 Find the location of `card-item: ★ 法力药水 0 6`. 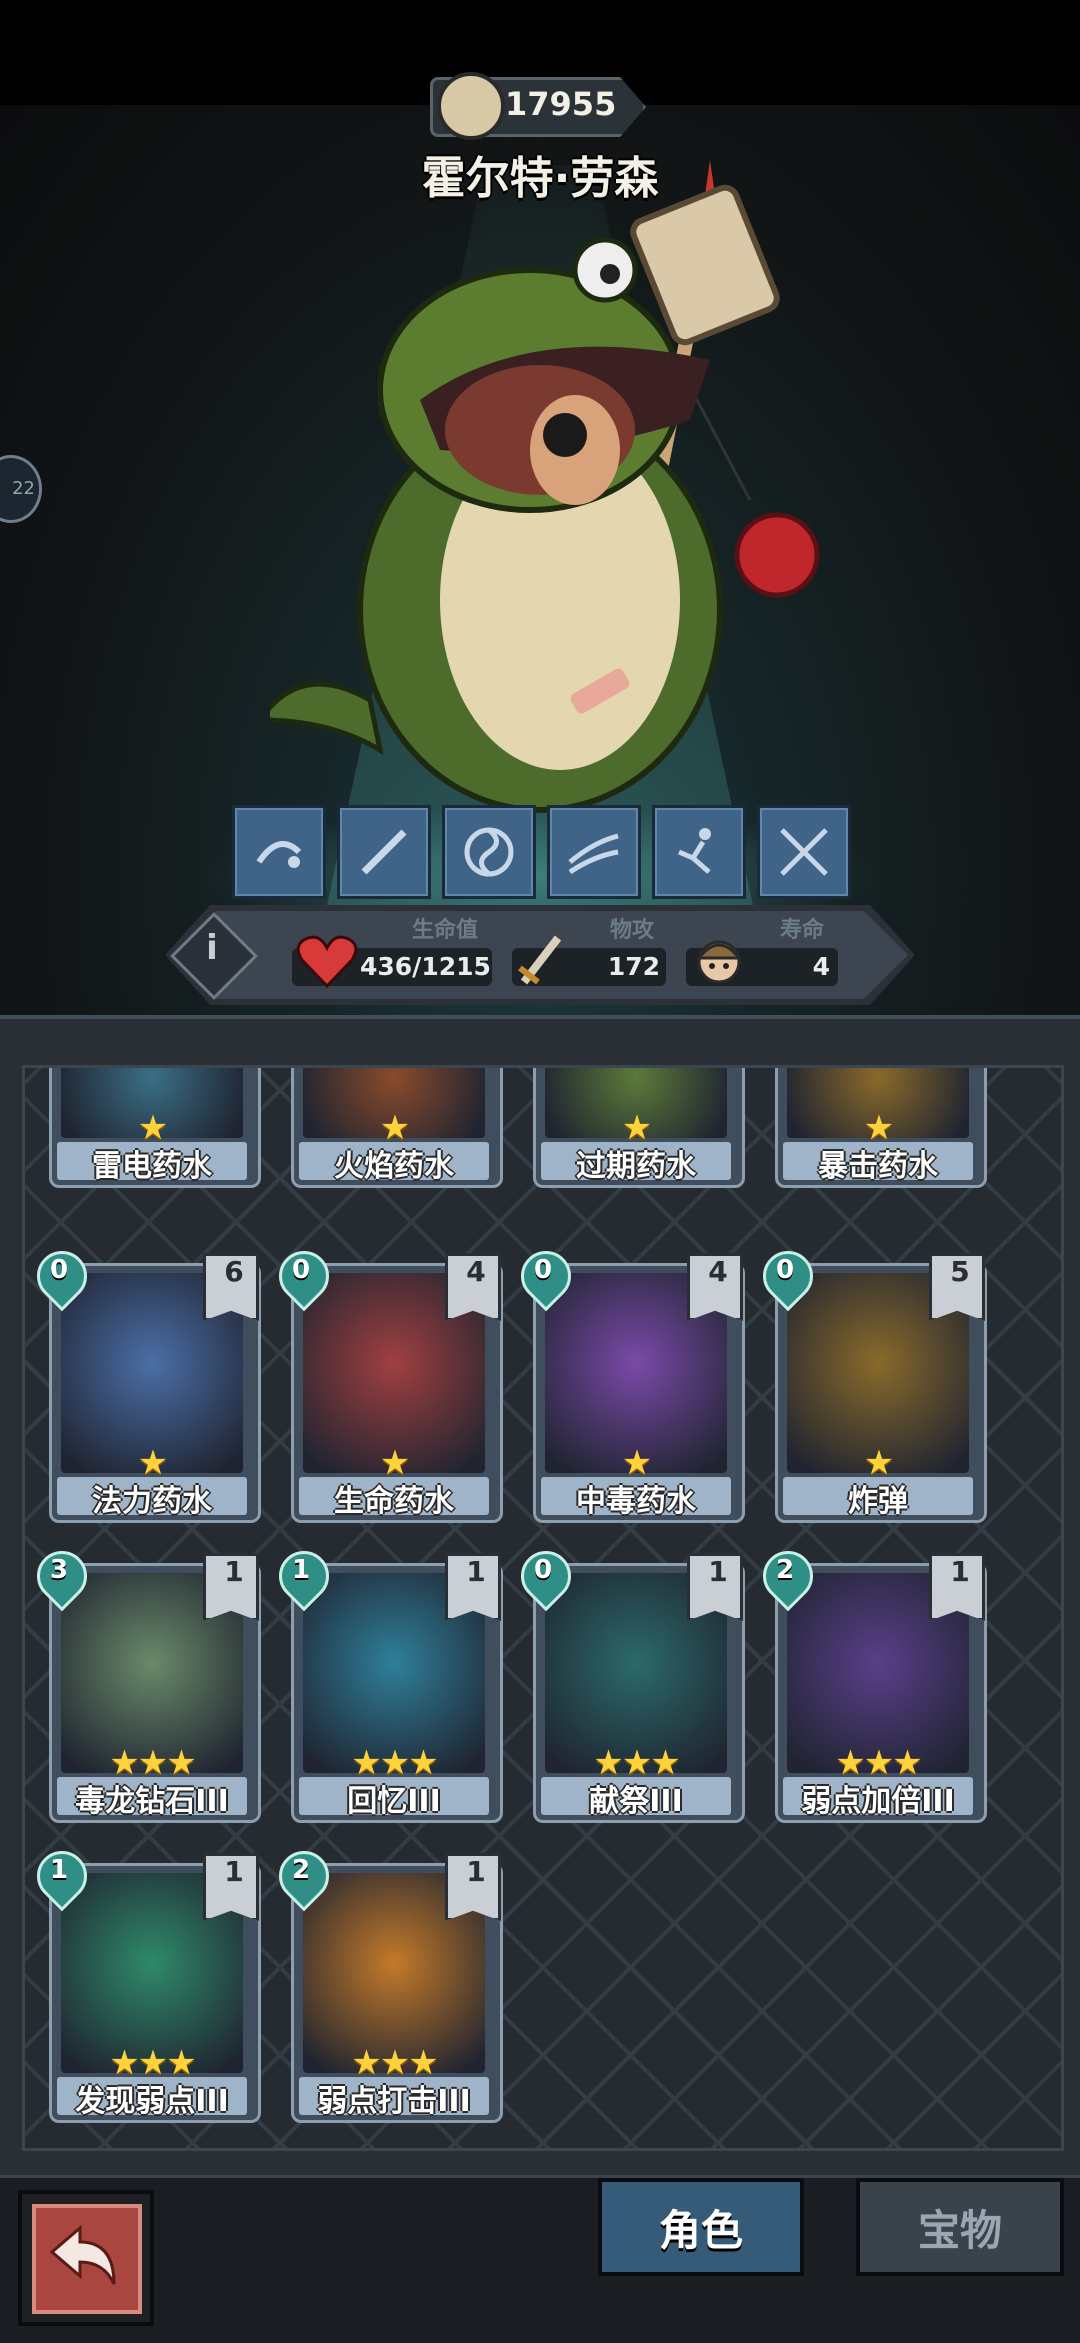

card-item: ★ 法力药水 0 6 is located at coordinates (143, 1381).